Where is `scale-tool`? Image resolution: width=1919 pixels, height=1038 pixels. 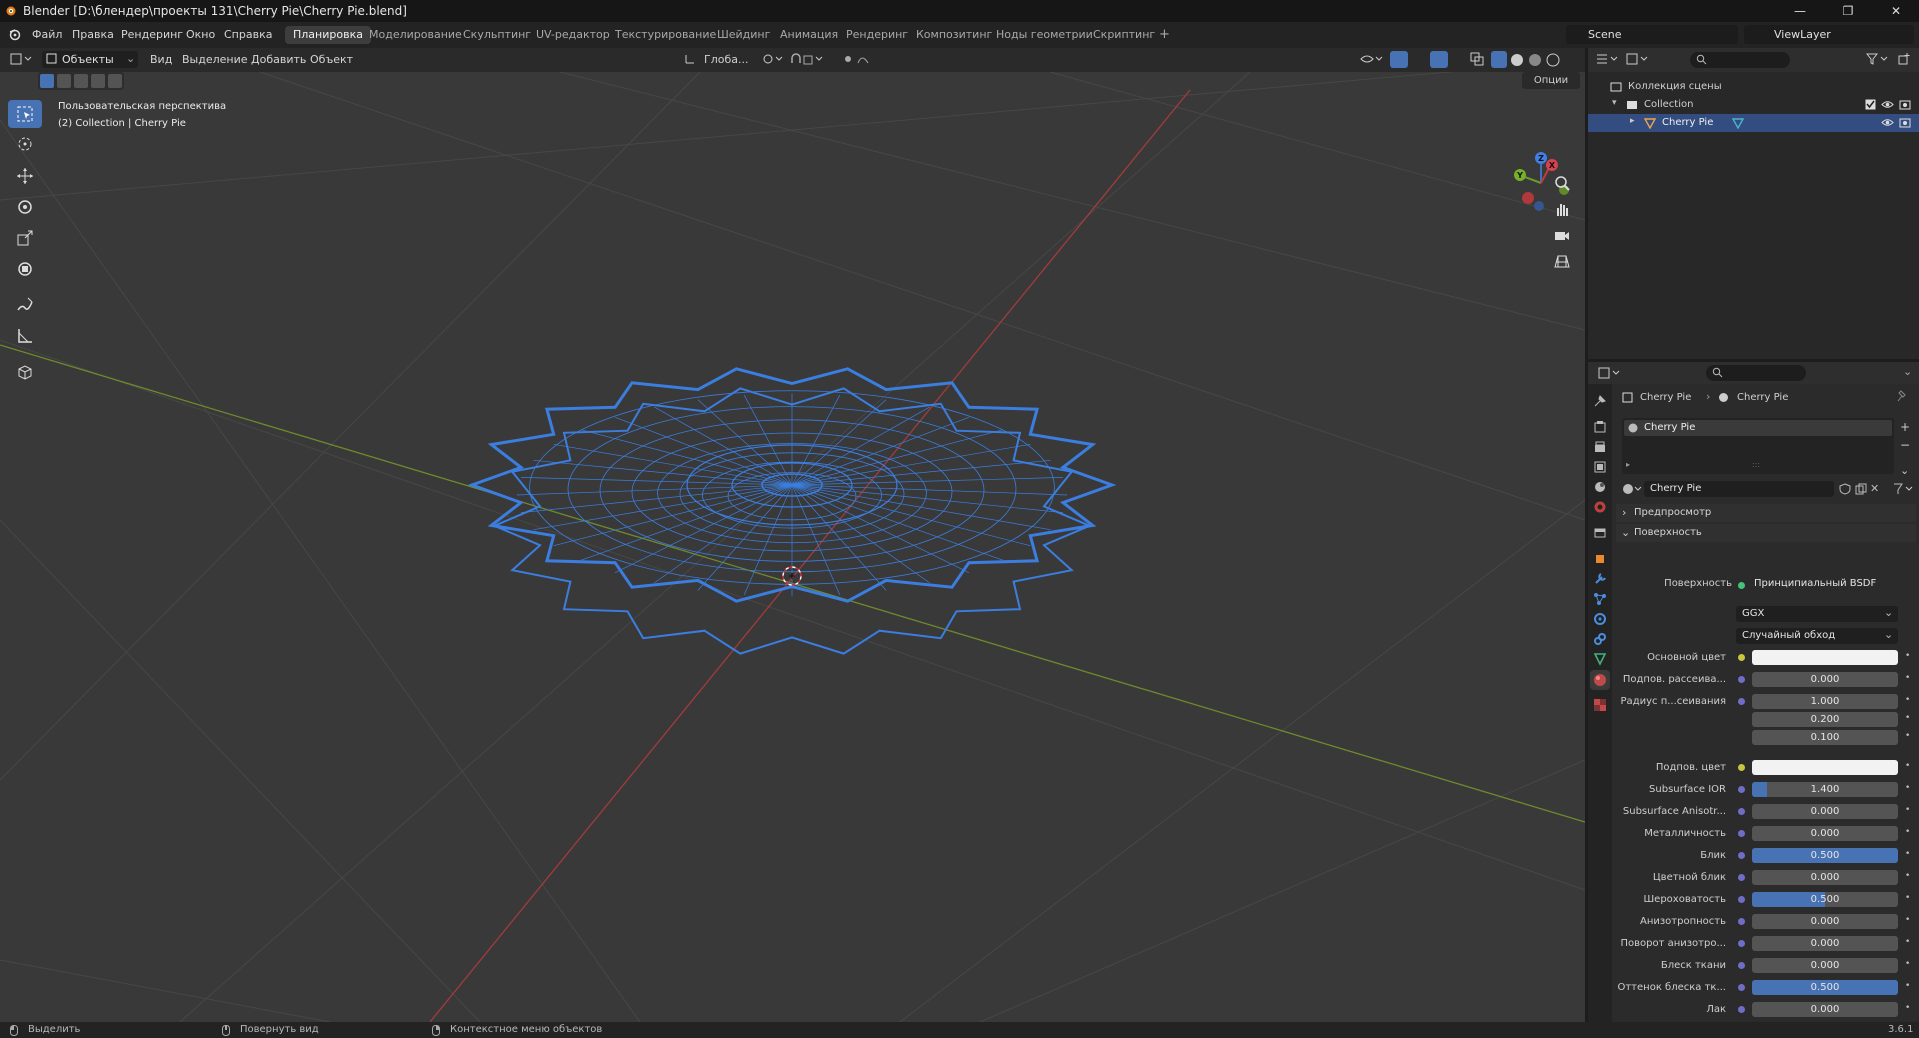
scale-tool is located at coordinates (25, 238).